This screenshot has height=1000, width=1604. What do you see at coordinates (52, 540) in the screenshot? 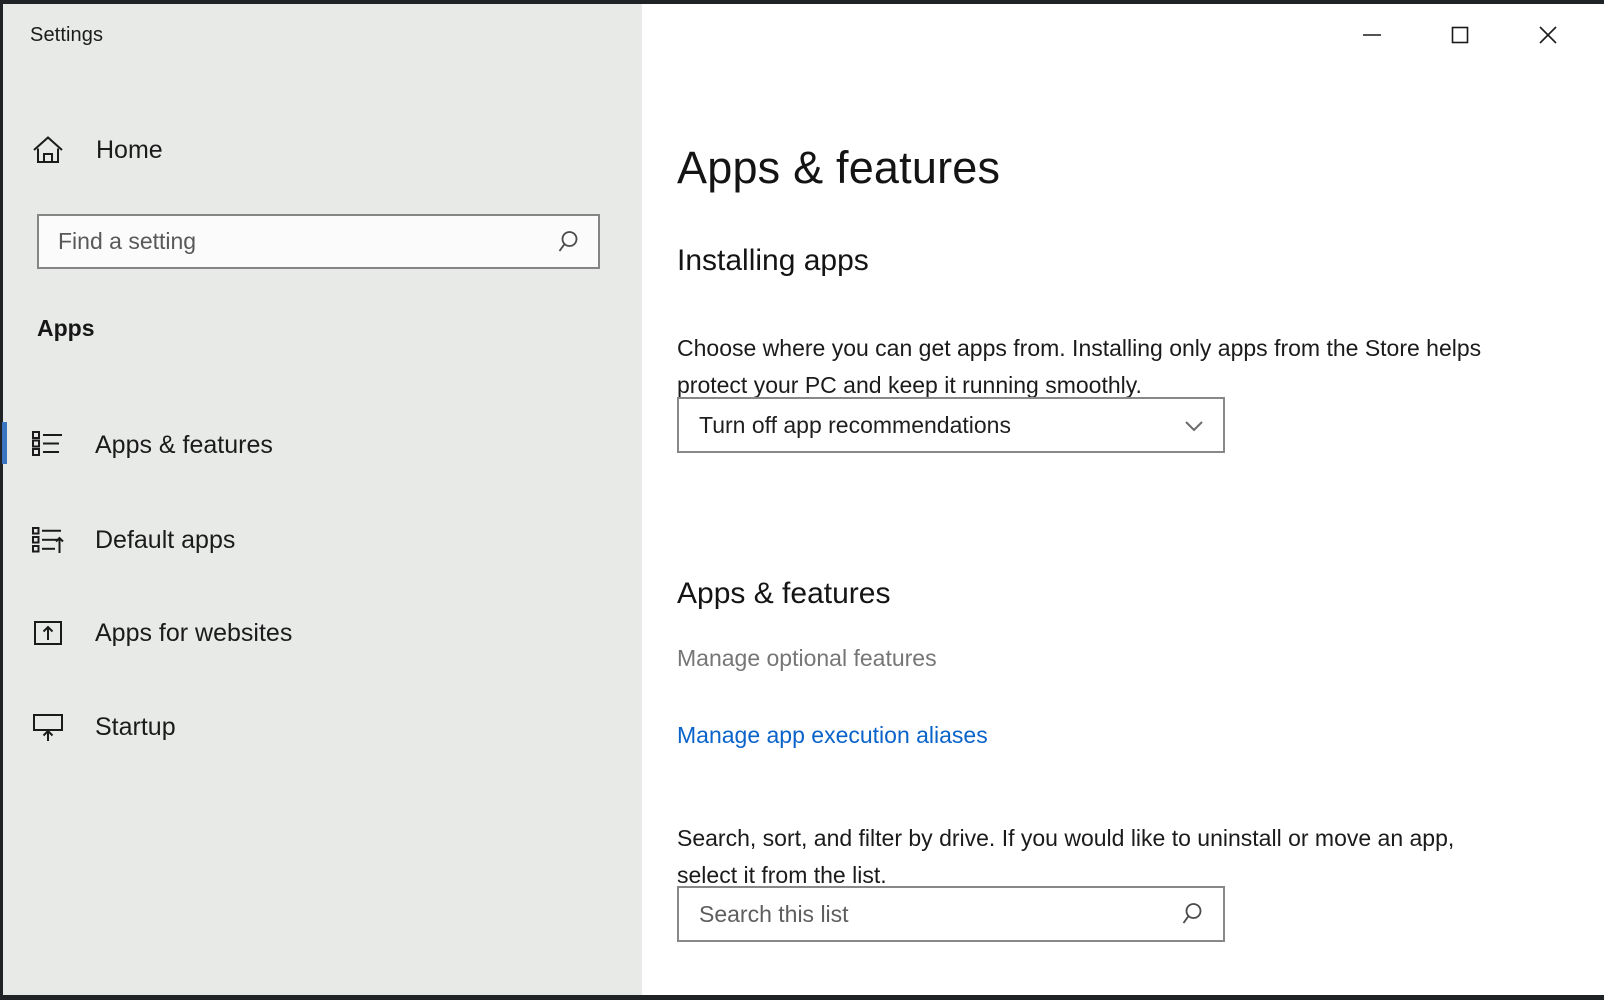
I see `list-arrow-icon` at bounding box center [52, 540].